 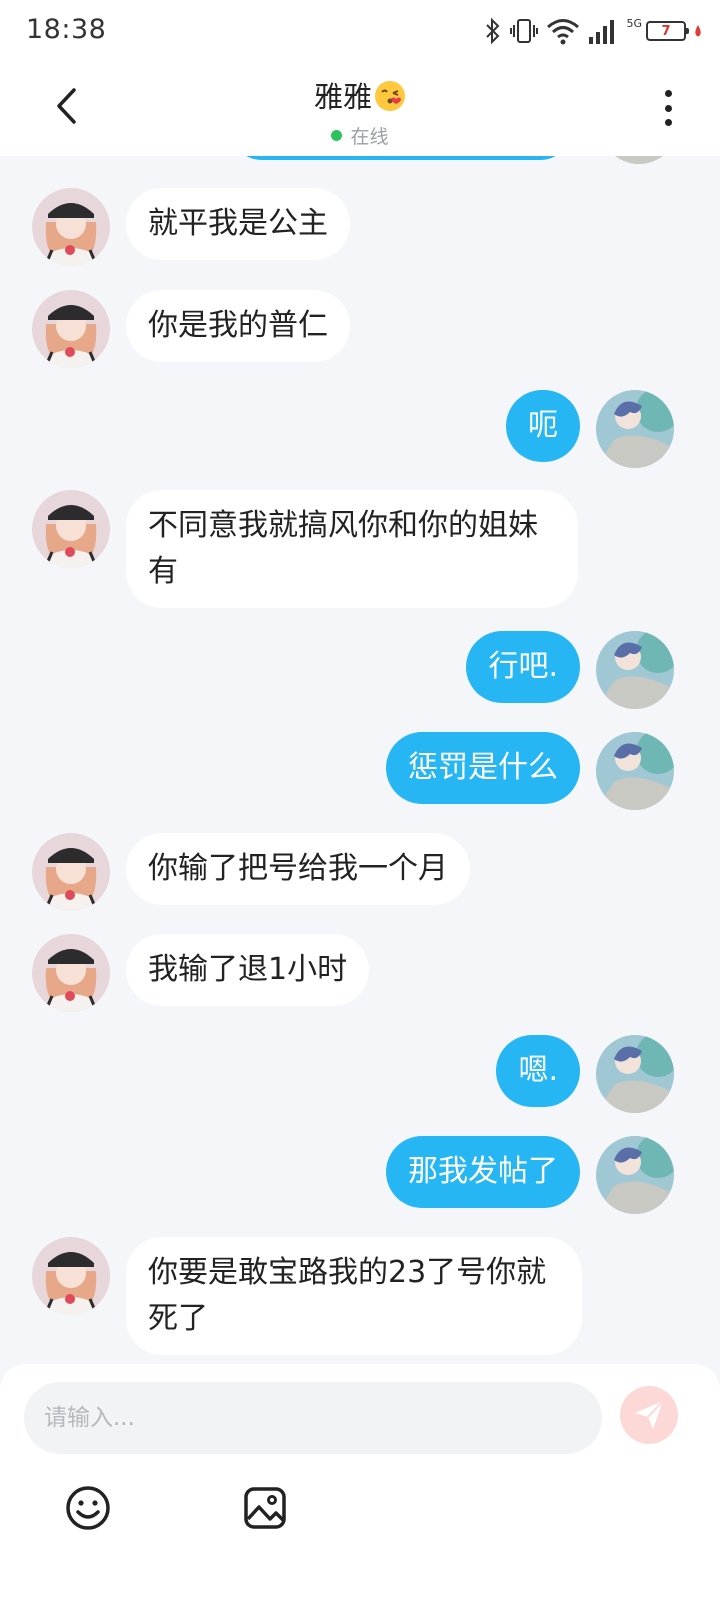 I want to click on online-status-text: 在线, so click(x=369, y=137).